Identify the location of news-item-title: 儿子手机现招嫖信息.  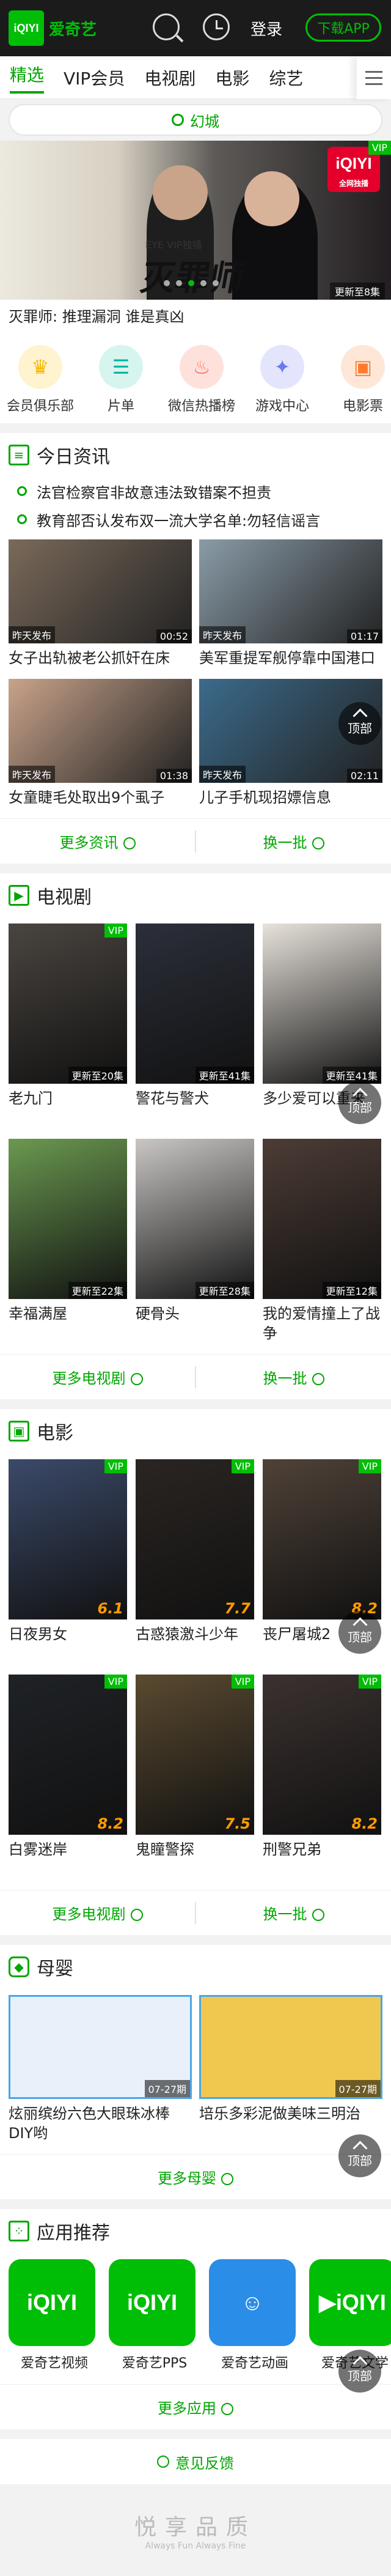
(290, 797).